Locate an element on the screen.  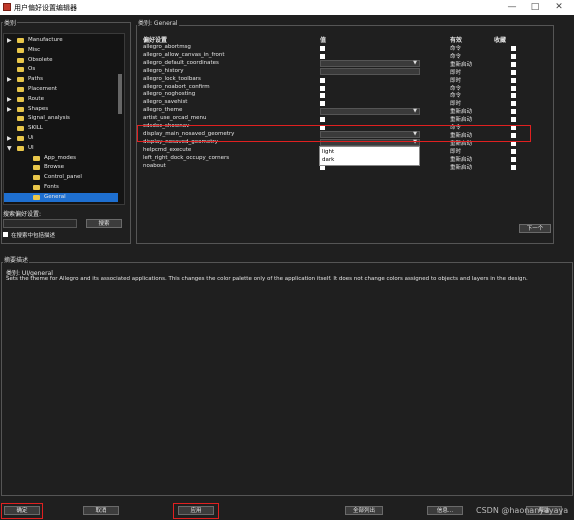
header-preference: 偏好设置 is located at coordinates (155, 39).